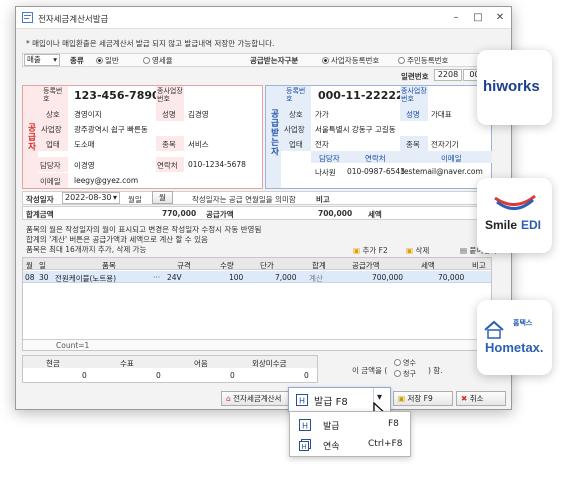 The width and height of the screenshot is (575, 486). What do you see at coordinates (228, 398) in the screenshot?
I see `home-icon: ⌂` at bounding box center [228, 398].